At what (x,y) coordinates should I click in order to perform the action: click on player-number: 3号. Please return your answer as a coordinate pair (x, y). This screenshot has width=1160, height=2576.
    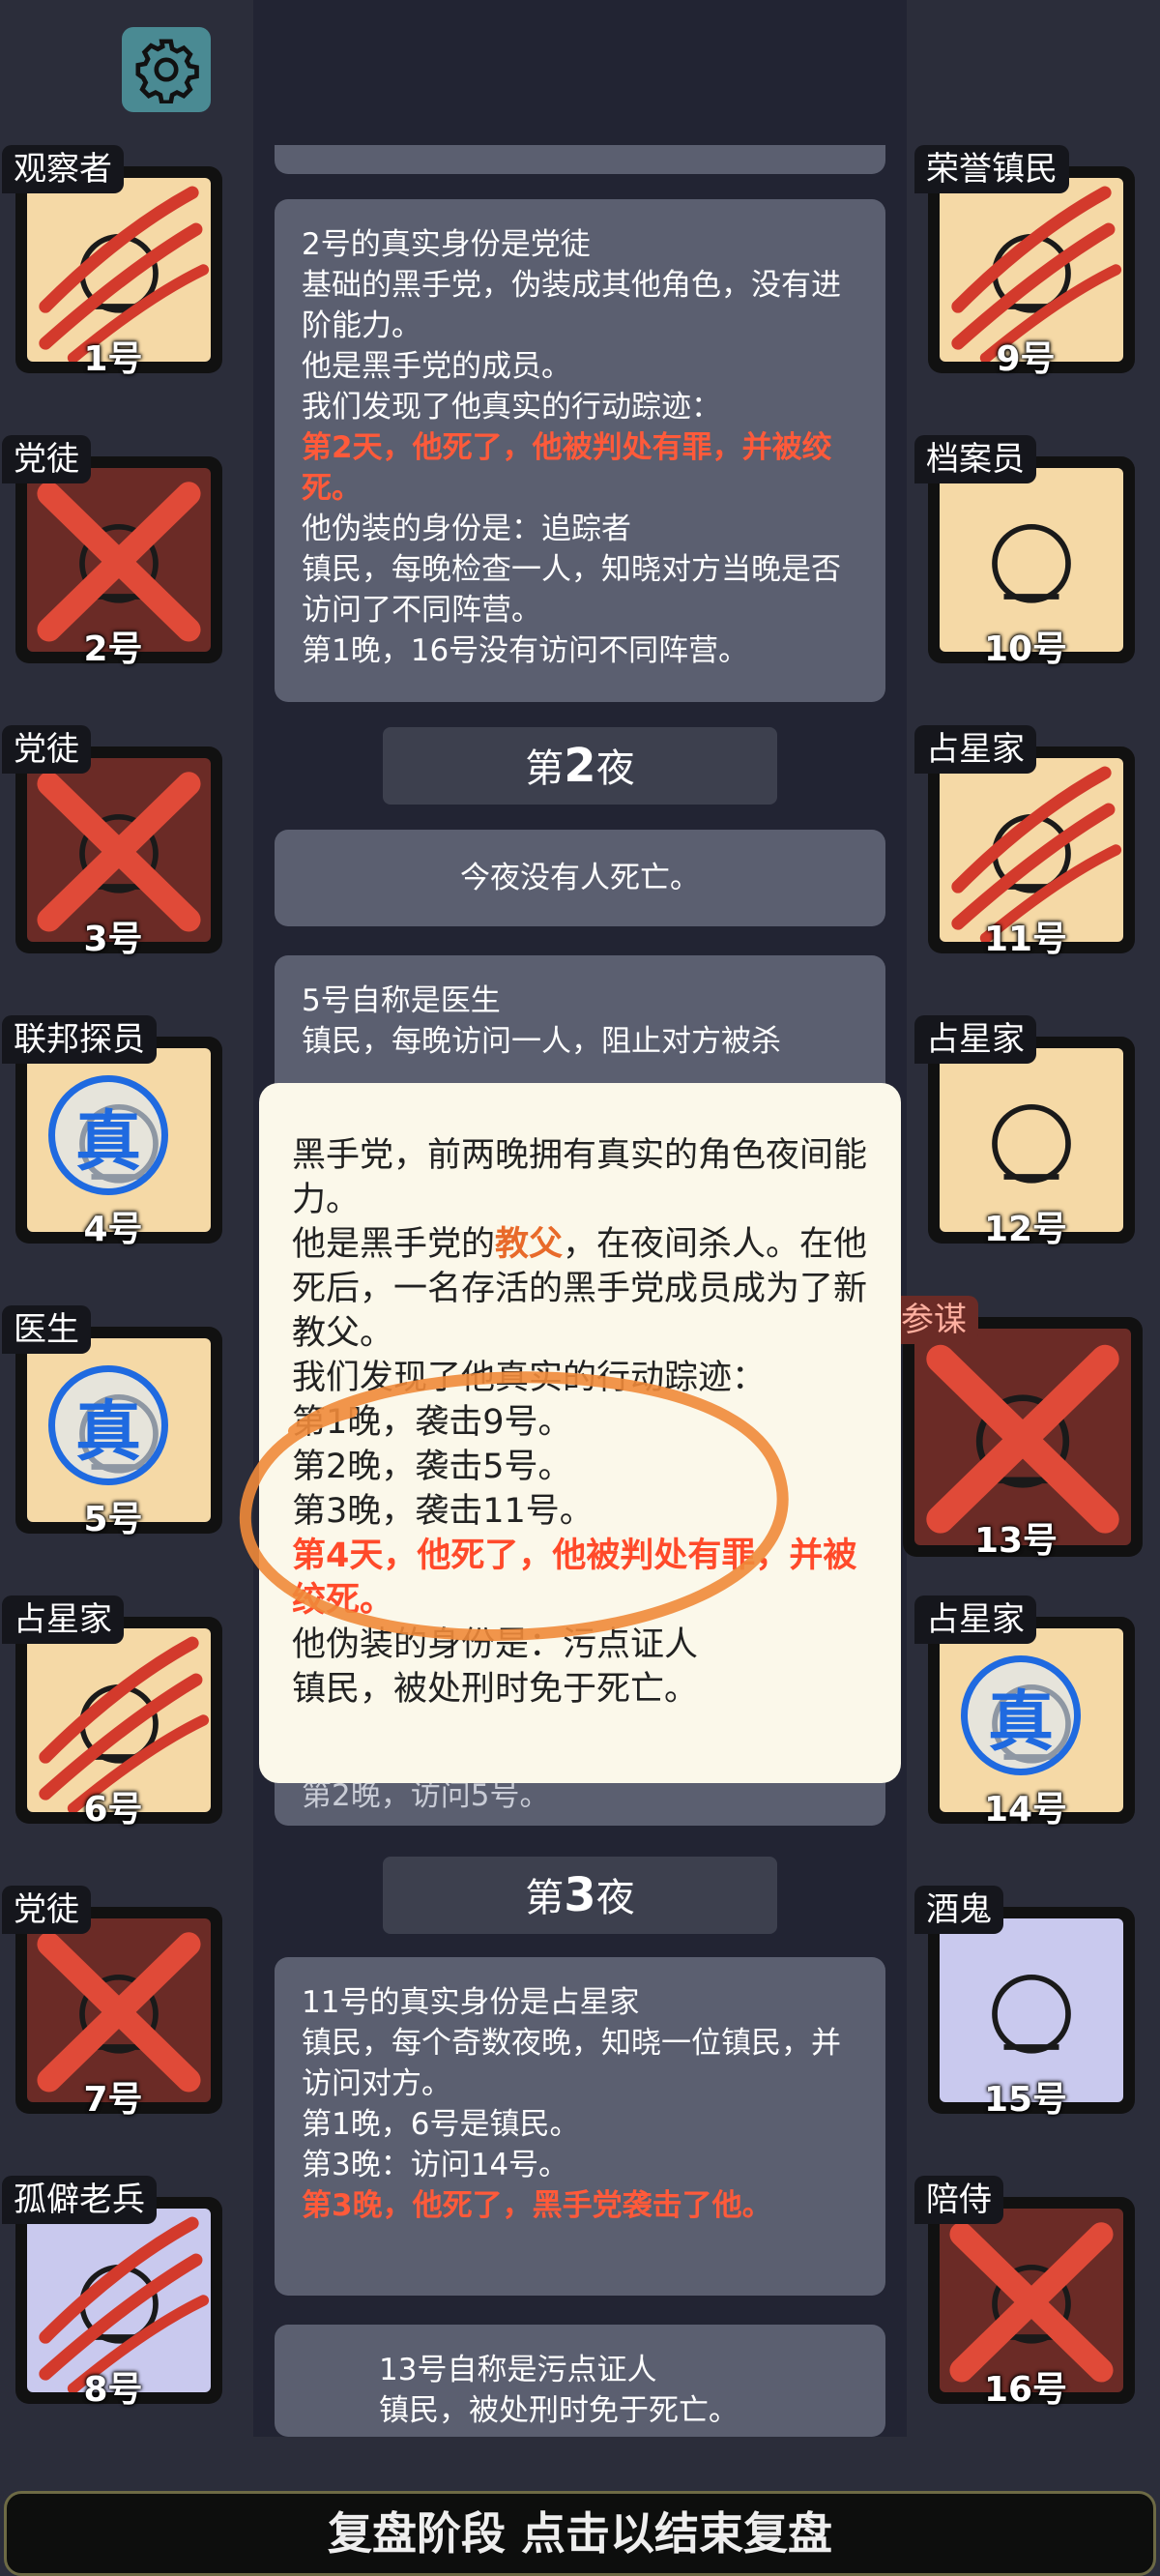
    Looking at the image, I should click on (113, 939).